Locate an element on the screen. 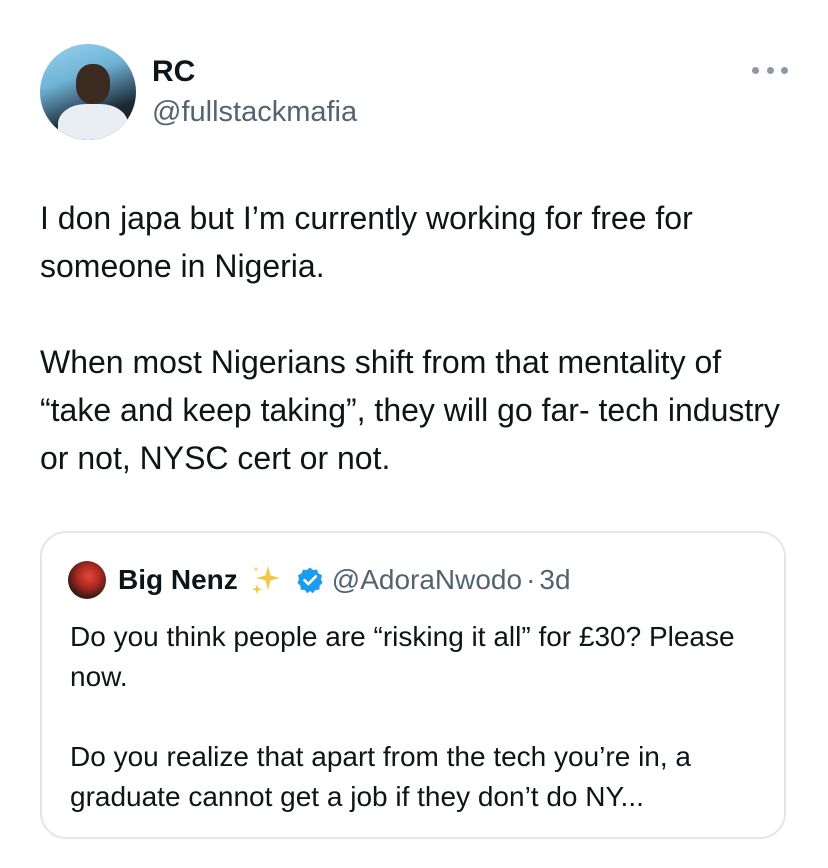 The image size is (828, 868). avatar-head is located at coordinates (93, 84).